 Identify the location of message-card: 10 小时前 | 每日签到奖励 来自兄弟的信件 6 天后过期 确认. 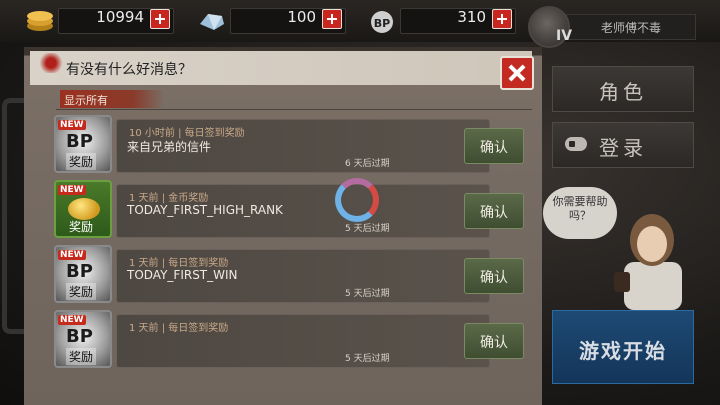
(320, 146).